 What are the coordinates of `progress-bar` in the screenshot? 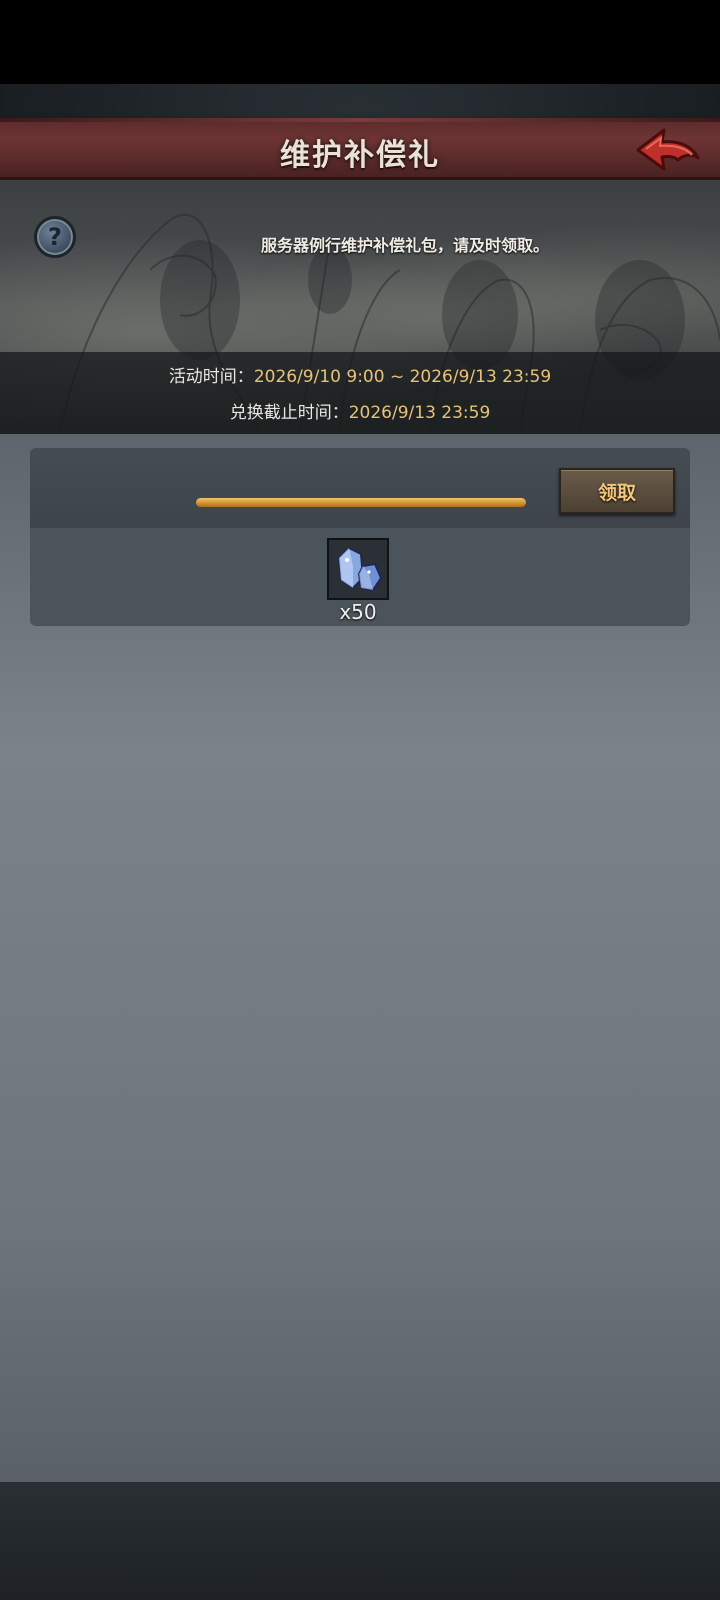 It's located at (361, 502).